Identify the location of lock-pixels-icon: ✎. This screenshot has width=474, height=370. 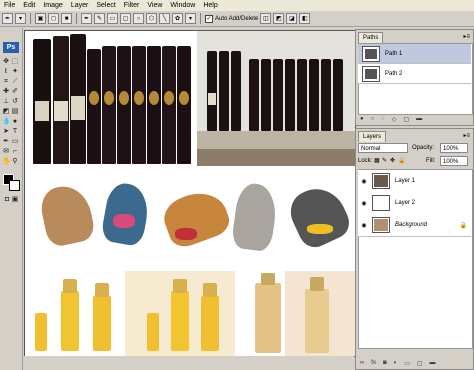
(384, 160).